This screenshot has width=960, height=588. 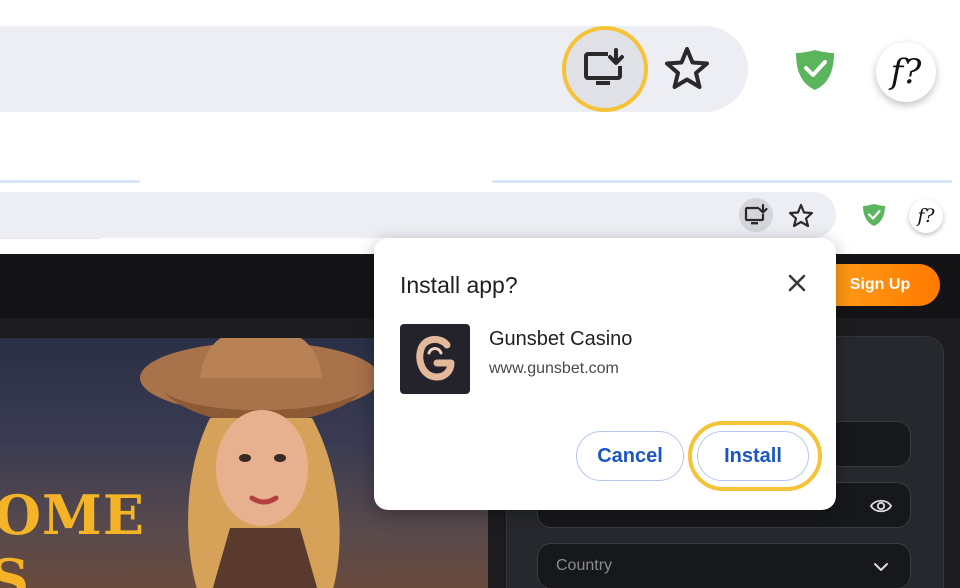 I want to click on app-url: www.gunsbet.com, so click(x=554, y=368).